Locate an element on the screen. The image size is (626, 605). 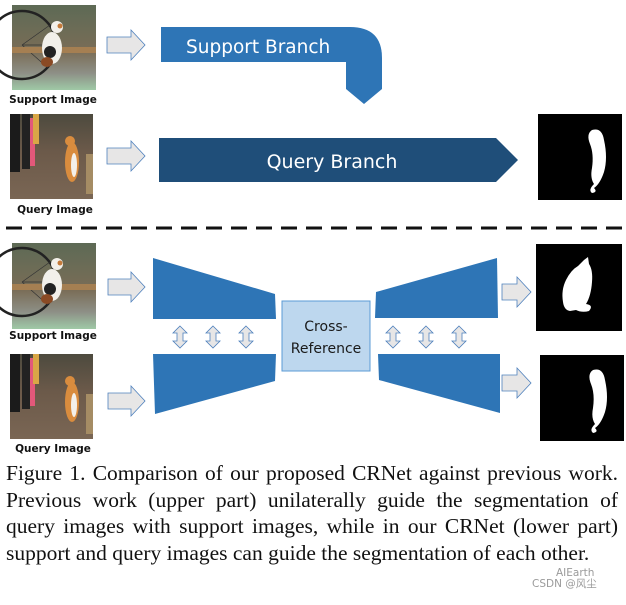
query-mask-output is located at coordinates (582, 398).